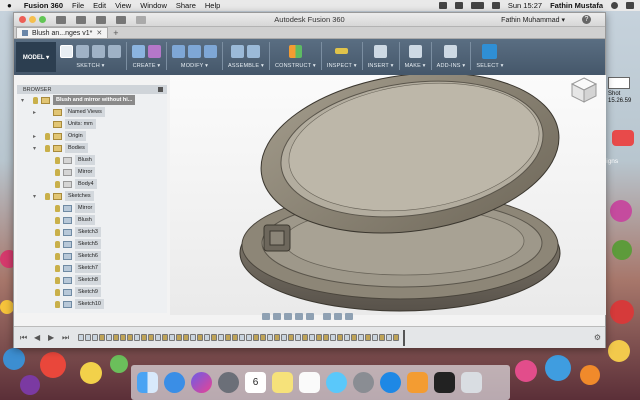 The width and height of the screenshot is (640, 400). What do you see at coordinates (92, 136) in the screenshot?
I see `browser-row: ▸ Origin` at bounding box center [92, 136].